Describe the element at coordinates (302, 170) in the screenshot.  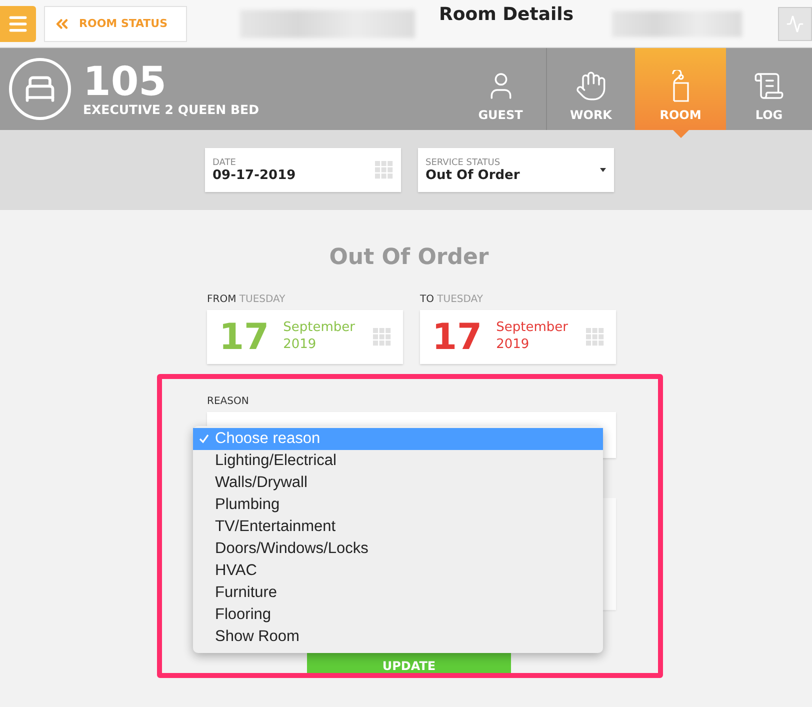
I see `date-field: DATE 09-17-2019` at that location.